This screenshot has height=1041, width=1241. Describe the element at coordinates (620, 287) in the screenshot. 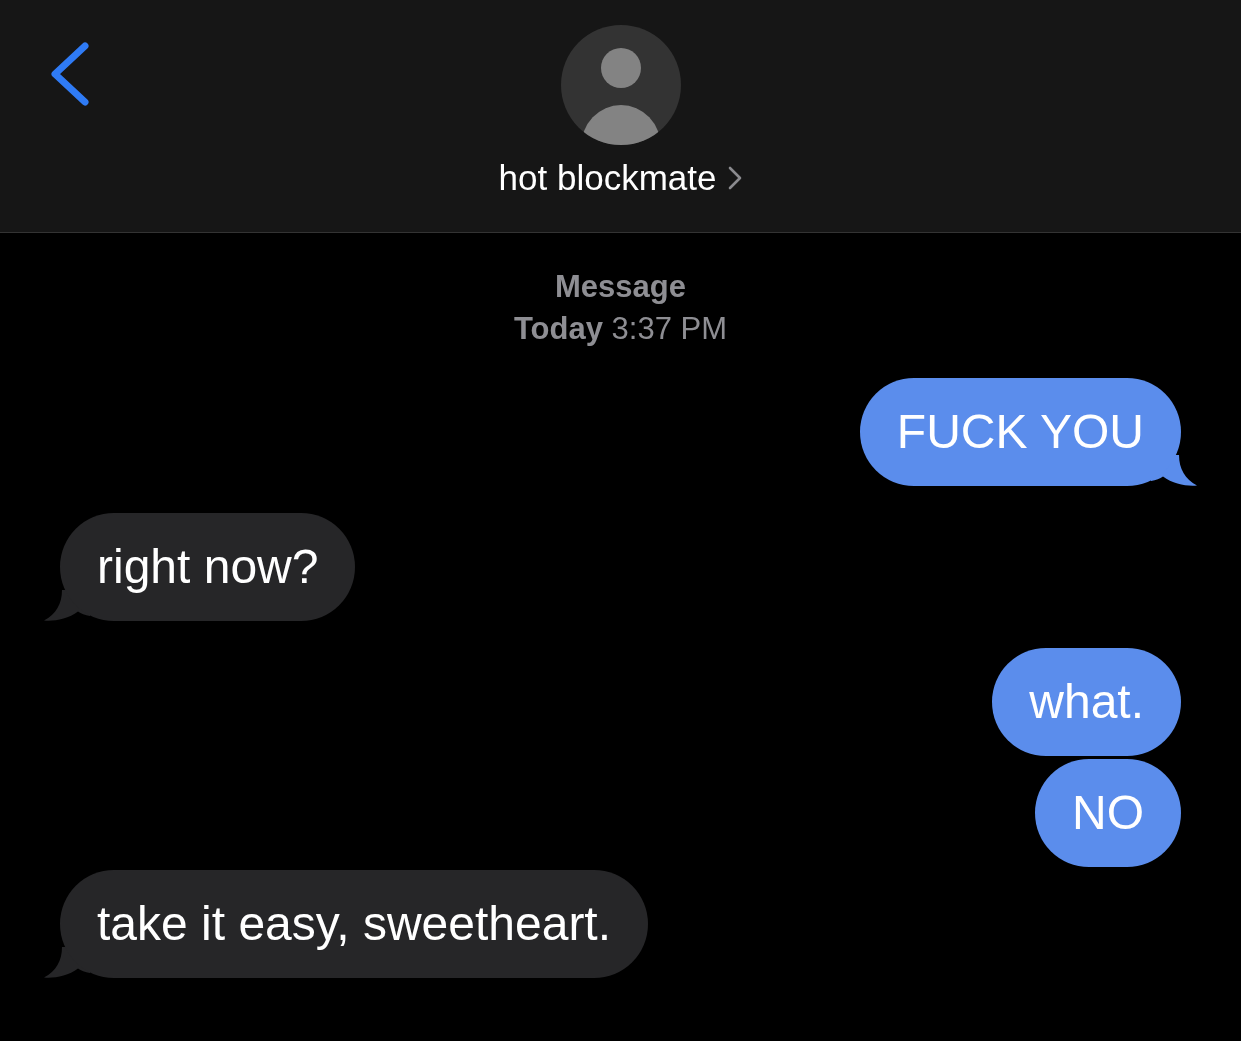

I see `service-label: Message` at that location.